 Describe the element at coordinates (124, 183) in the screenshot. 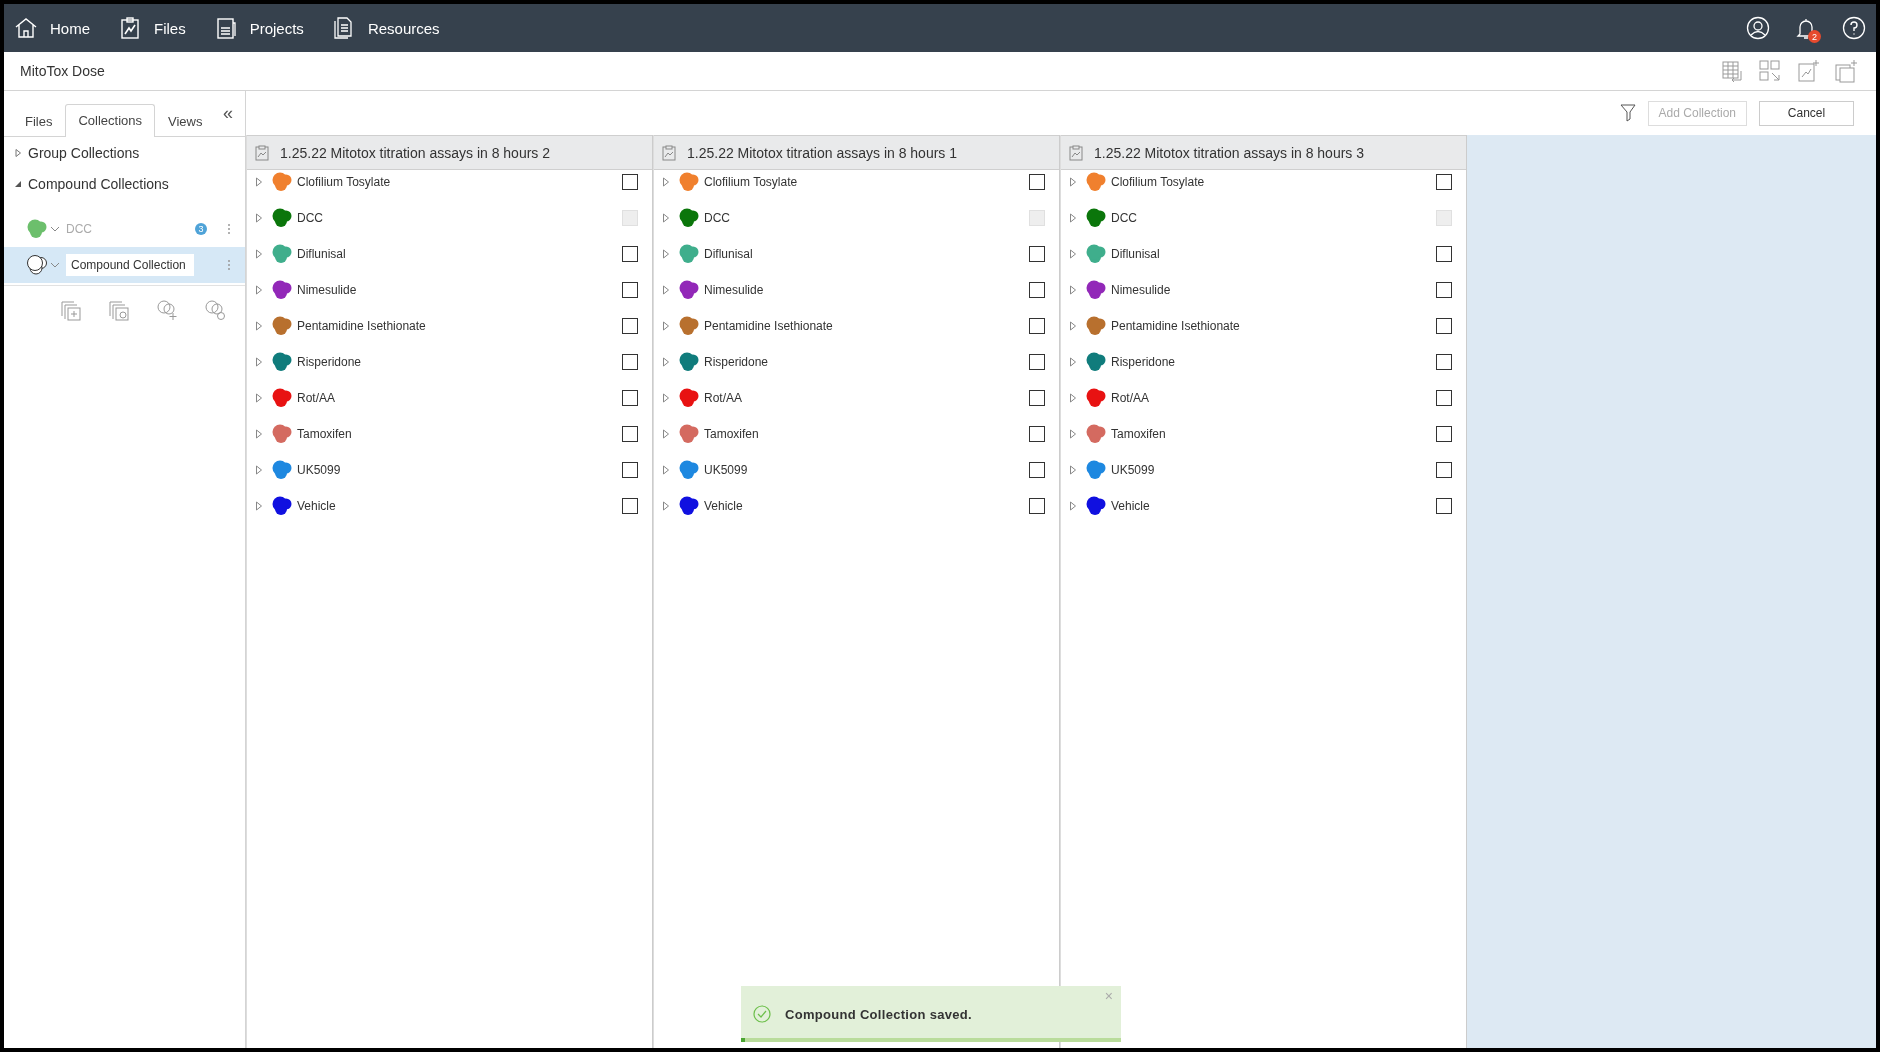

I see `tree-node: Compound Collections` at that location.